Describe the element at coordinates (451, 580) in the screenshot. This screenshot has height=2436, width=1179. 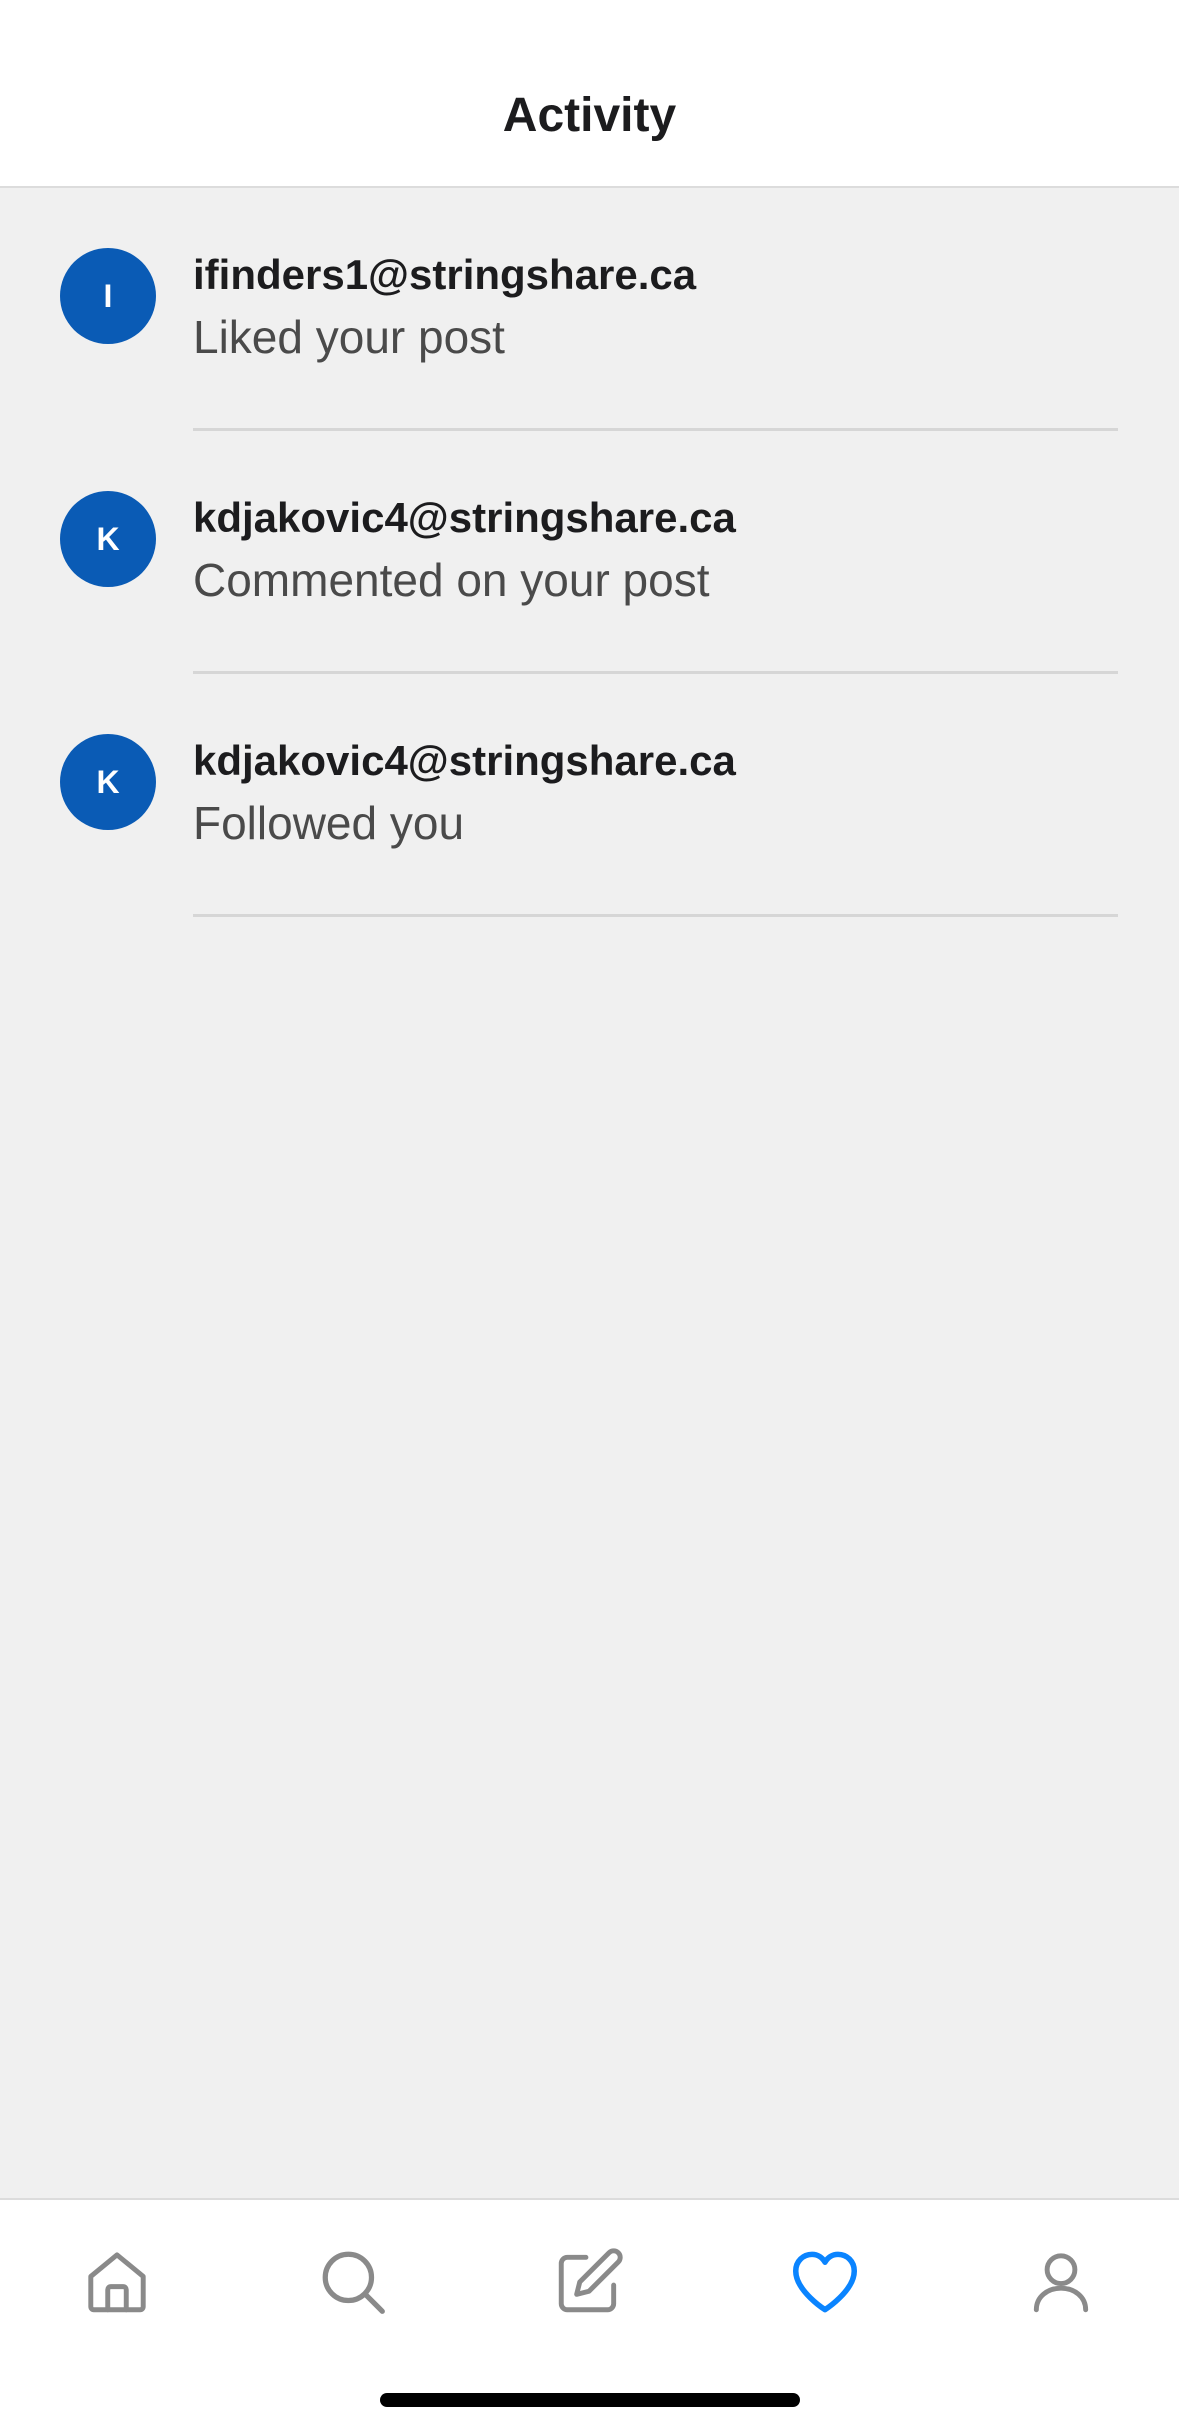
I see `activity-action: Commented on your post` at that location.